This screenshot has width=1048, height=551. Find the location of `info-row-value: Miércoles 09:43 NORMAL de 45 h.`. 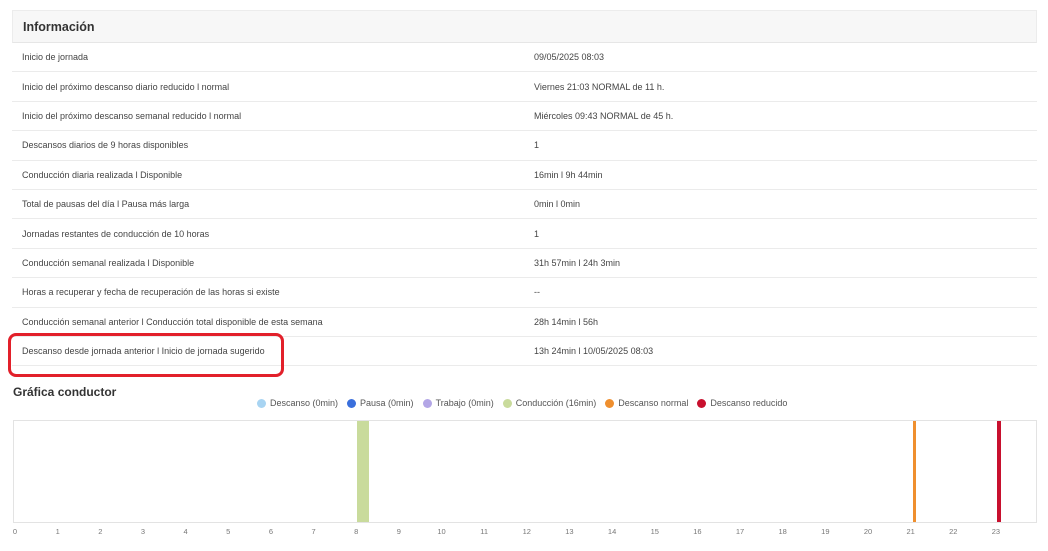

info-row-value: Miércoles 09:43 NORMAL de 45 h. is located at coordinates (604, 115).